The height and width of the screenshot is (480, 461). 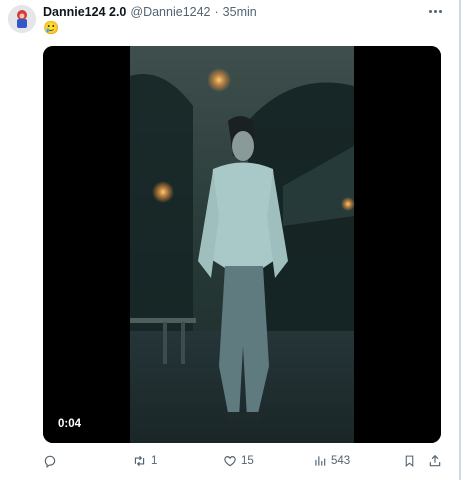 What do you see at coordinates (320, 461) in the screenshot?
I see `views-icon` at bounding box center [320, 461].